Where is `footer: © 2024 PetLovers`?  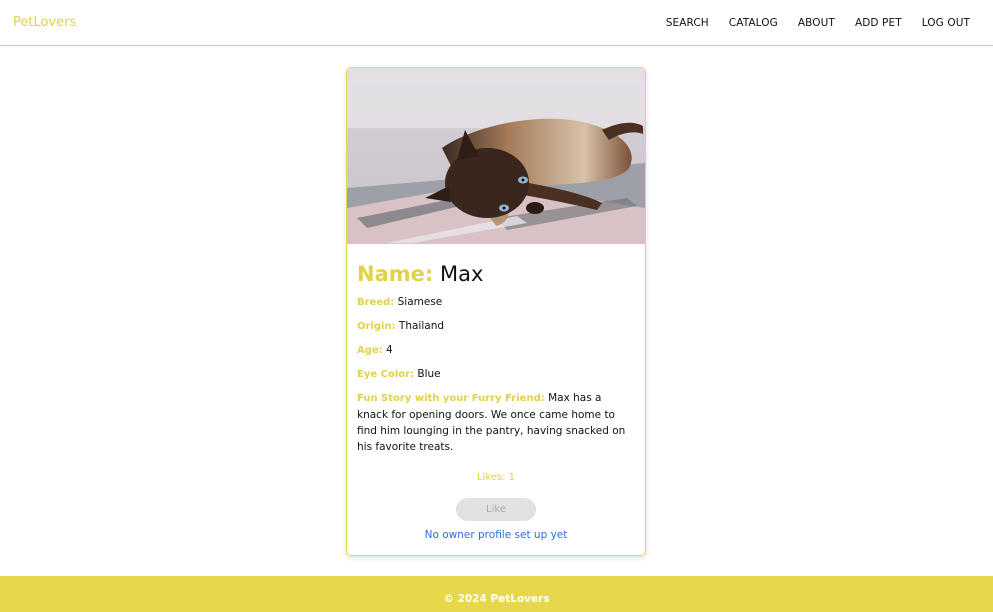
footer: © 2024 PetLovers is located at coordinates (496, 594).